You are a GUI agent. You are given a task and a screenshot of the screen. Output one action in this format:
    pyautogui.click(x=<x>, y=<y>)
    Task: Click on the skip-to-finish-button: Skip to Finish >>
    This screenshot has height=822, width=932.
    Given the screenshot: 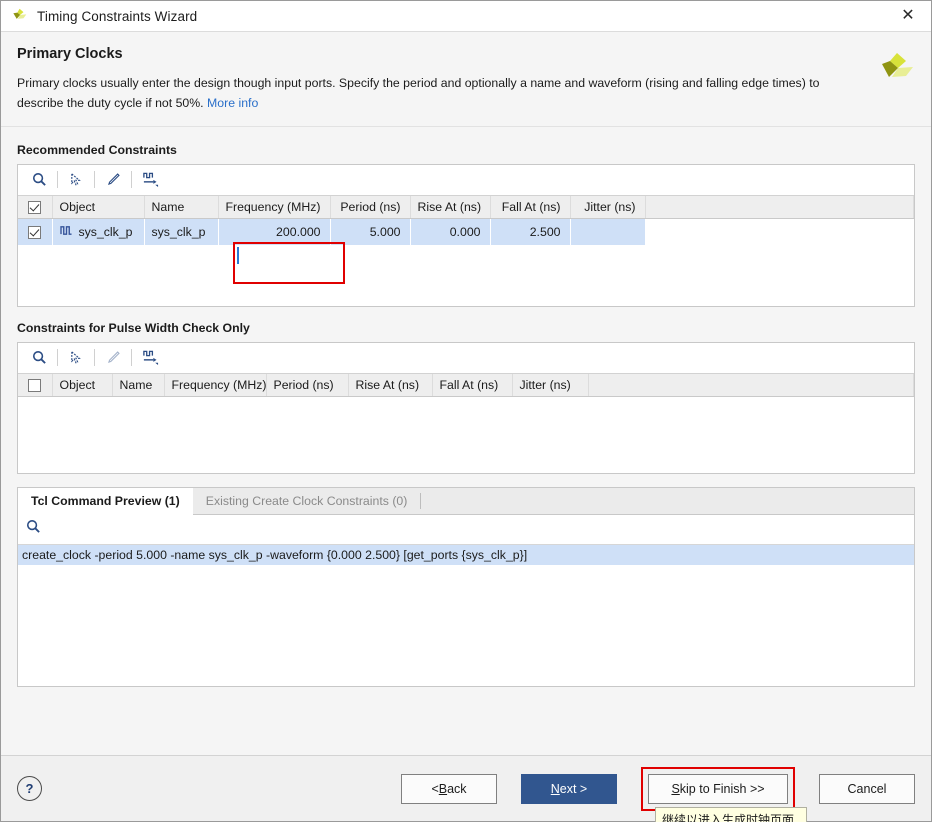 What is the action you would take?
    pyautogui.click(x=718, y=788)
    